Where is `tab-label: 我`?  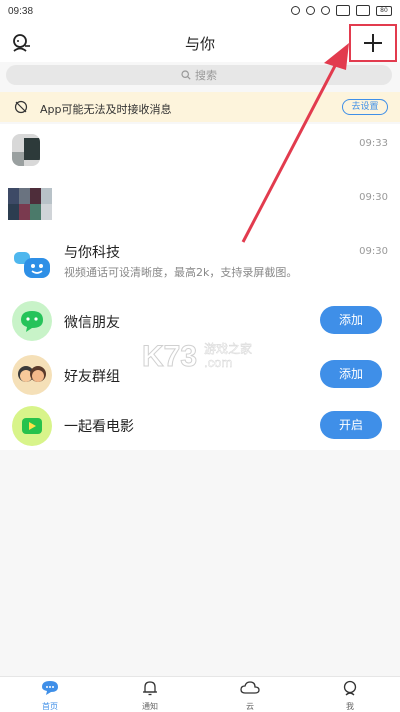 tab-label: 我 is located at coordinates (350, 706).